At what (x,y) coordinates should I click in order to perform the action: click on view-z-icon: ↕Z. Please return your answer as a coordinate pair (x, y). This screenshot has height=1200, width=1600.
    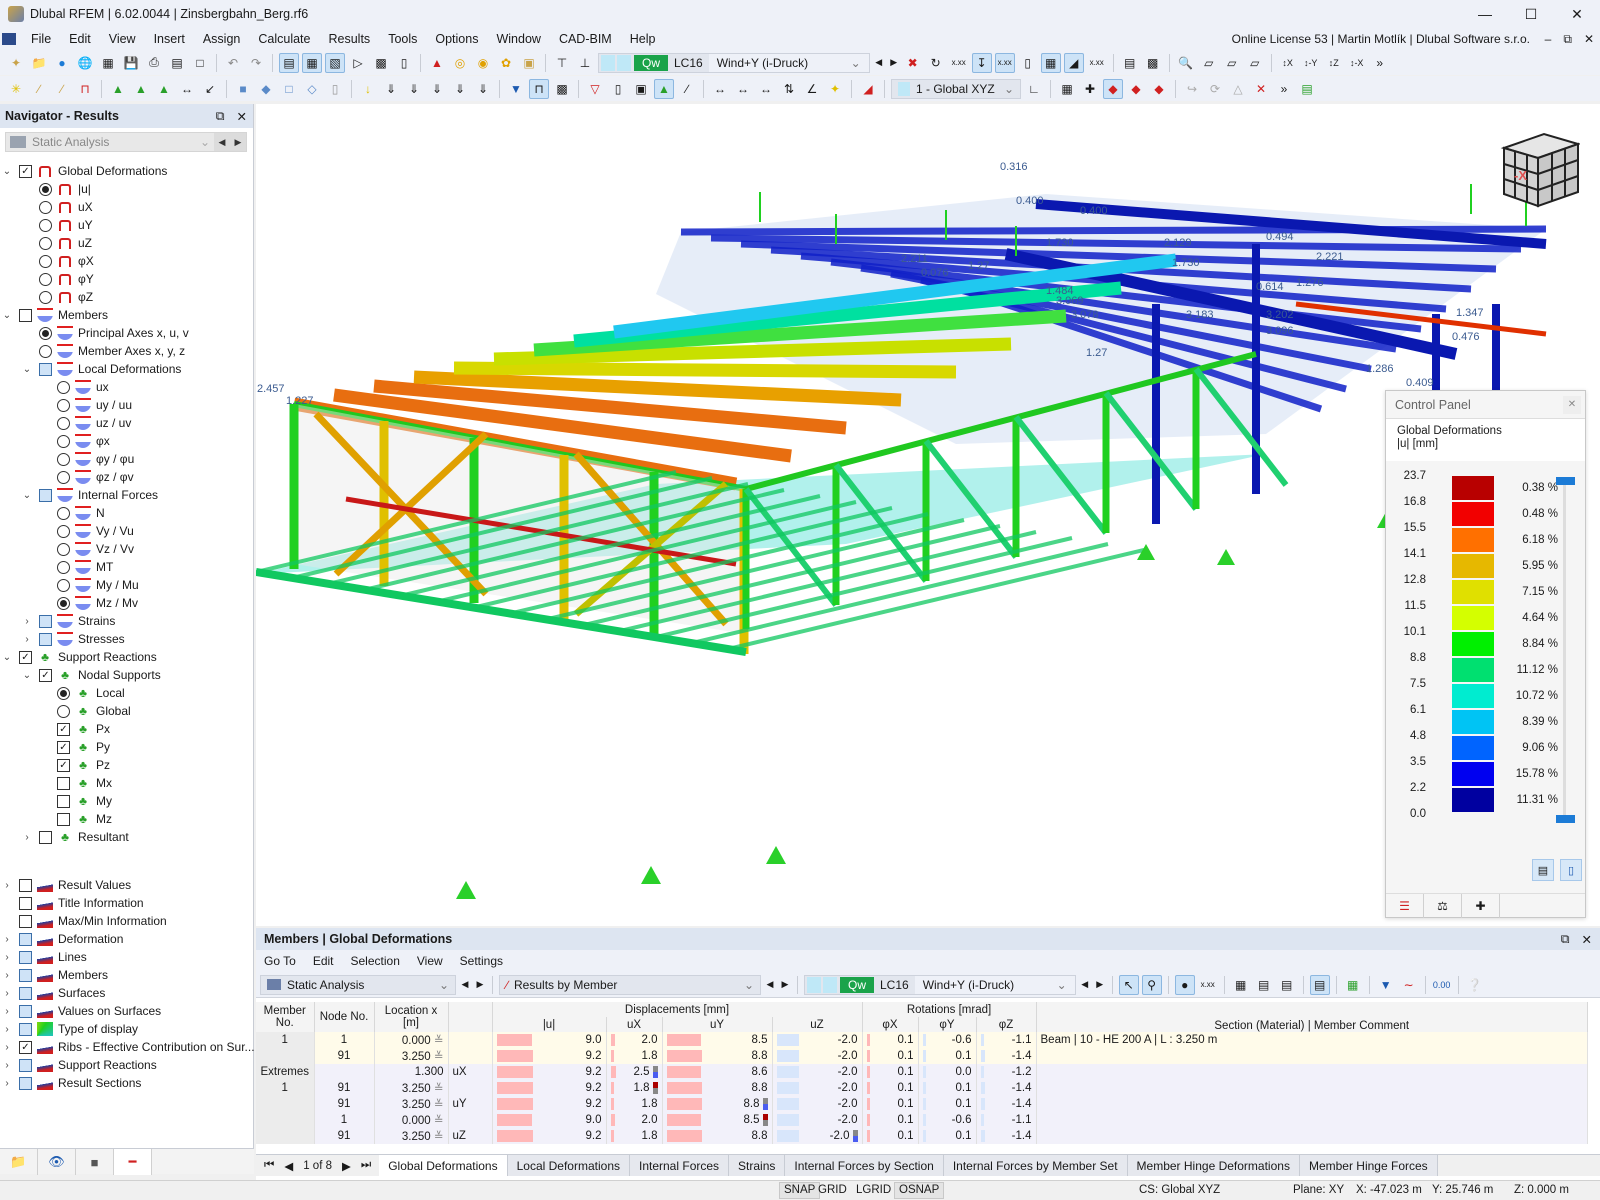
    Looking at the image, I should click on (1334, 63).